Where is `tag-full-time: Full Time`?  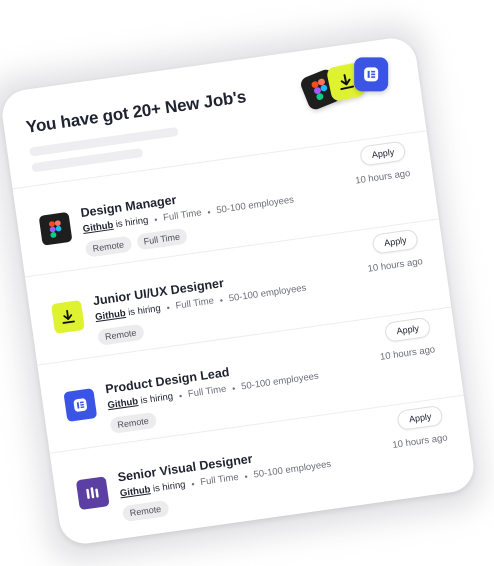 tag-full-time: Full Time is located at coordinates (161, 239).